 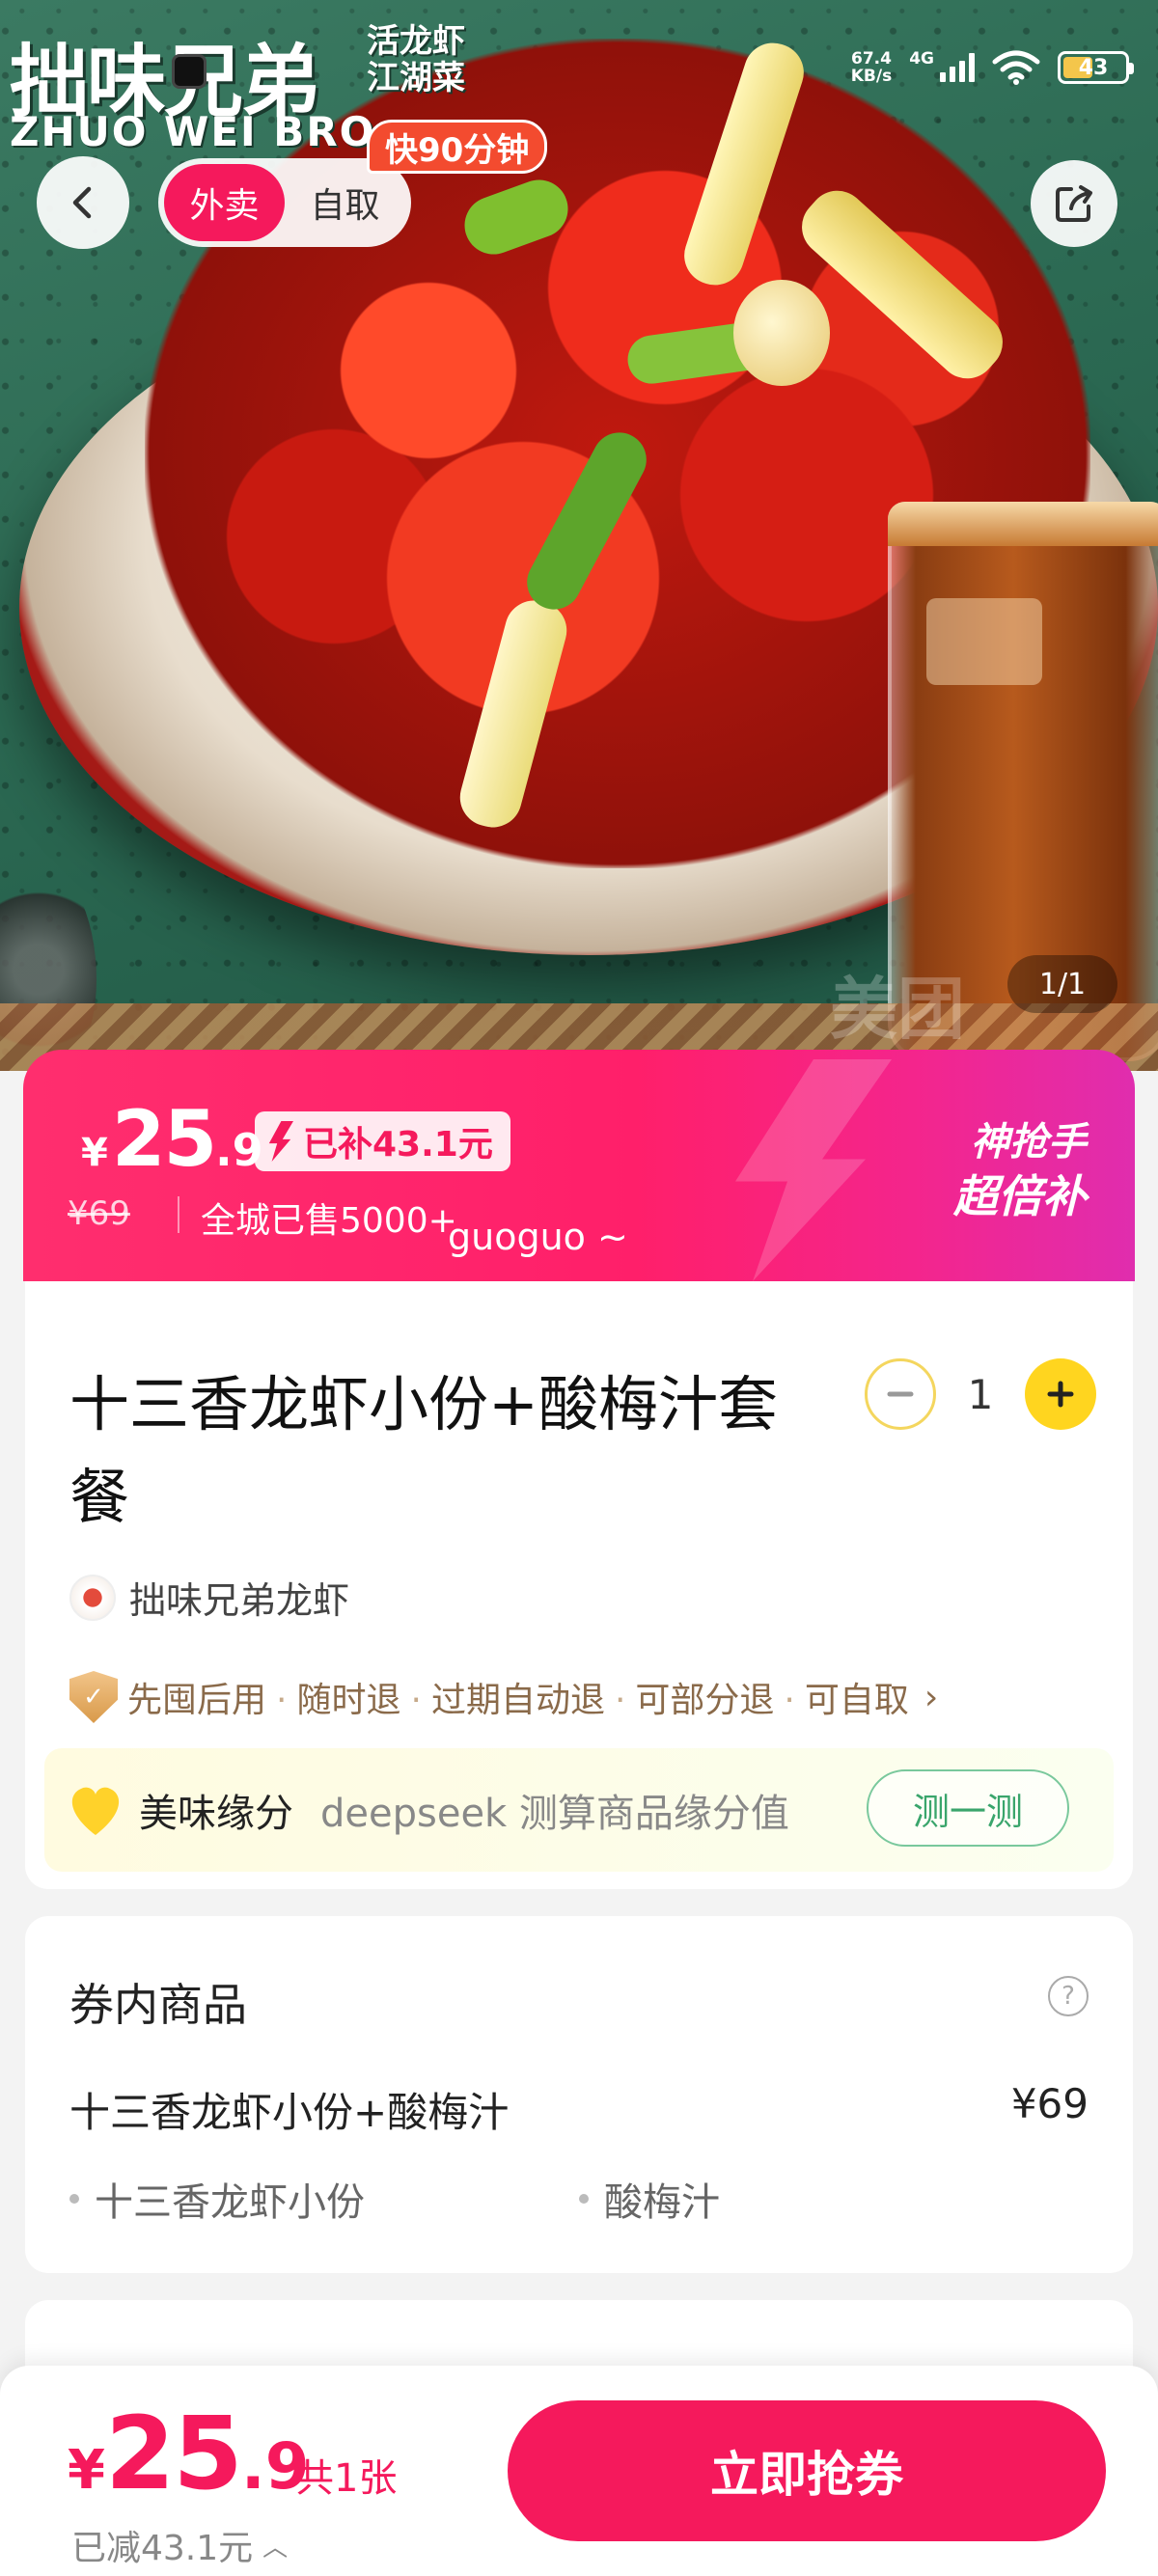 What do you see at coordinates (968, 1808) in the screenshot?
I see `fate-test-button: 测一测` at bounding box center [968, 1808].